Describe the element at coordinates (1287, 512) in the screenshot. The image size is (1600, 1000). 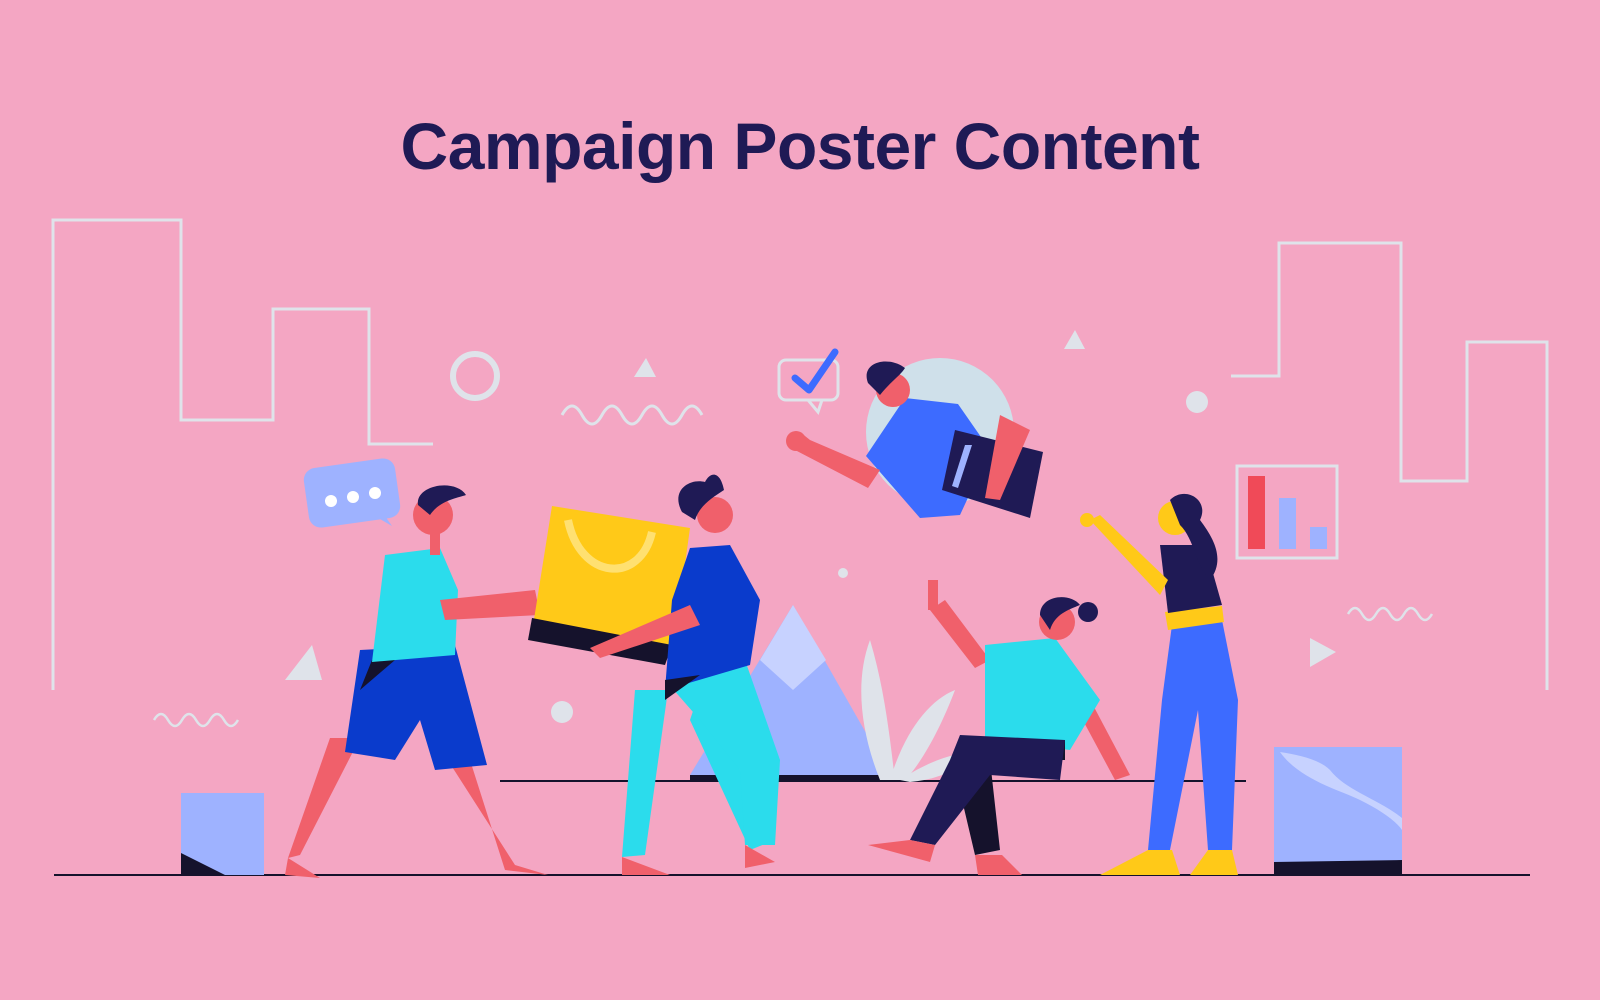
I see `bar-chart-frame-icon` at that location.